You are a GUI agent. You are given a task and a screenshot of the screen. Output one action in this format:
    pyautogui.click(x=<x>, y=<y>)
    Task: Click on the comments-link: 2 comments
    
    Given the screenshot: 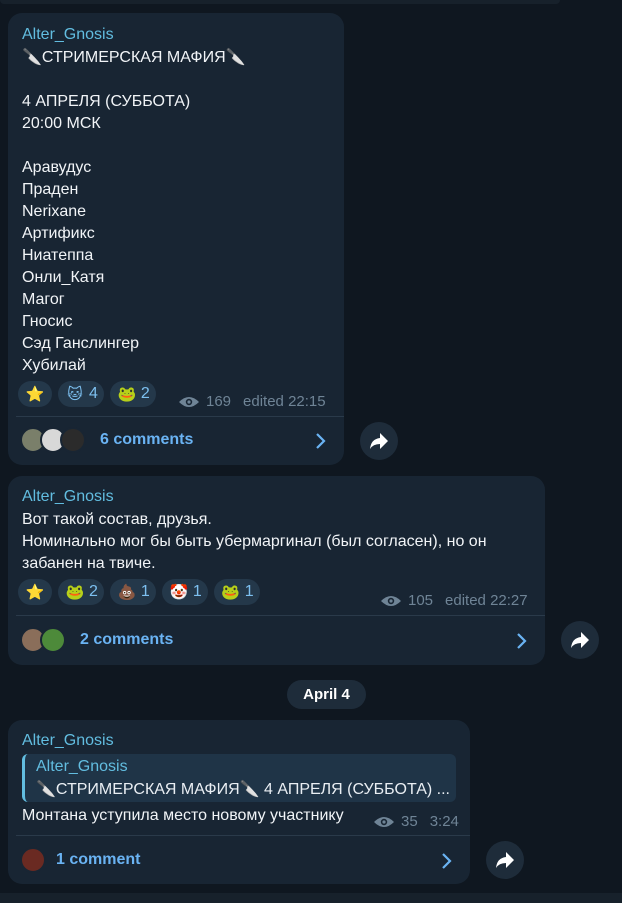 What is the action you would take?
    pyautogui.click(x=96, y=640)
    